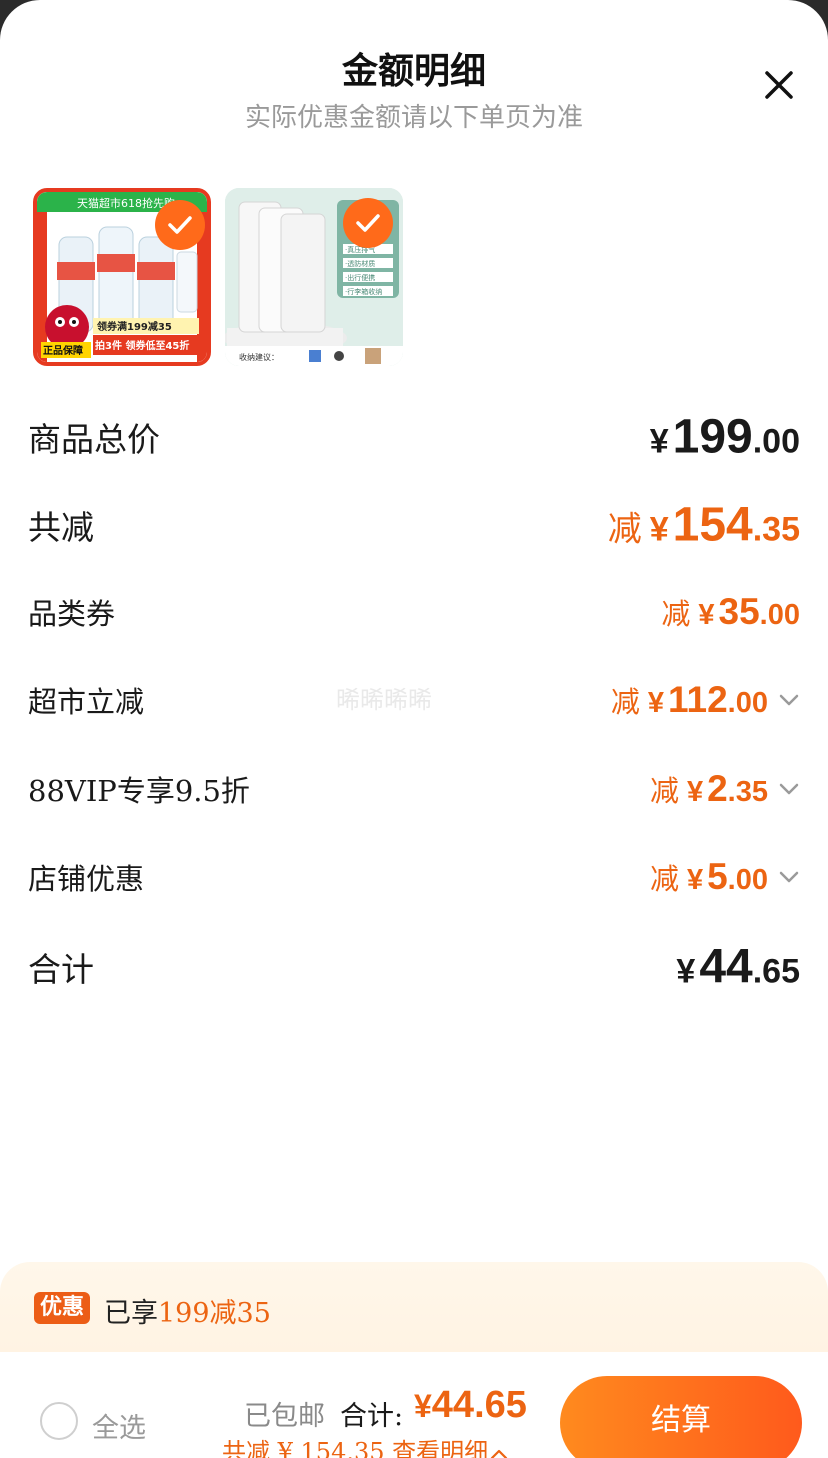 This screenshot has height=1458, width=828. What do you see at coordinates (689, 699) in the screenshot?
I see `market-discount-amount: 减 ¥112.00` at bounding box center [689, 699].